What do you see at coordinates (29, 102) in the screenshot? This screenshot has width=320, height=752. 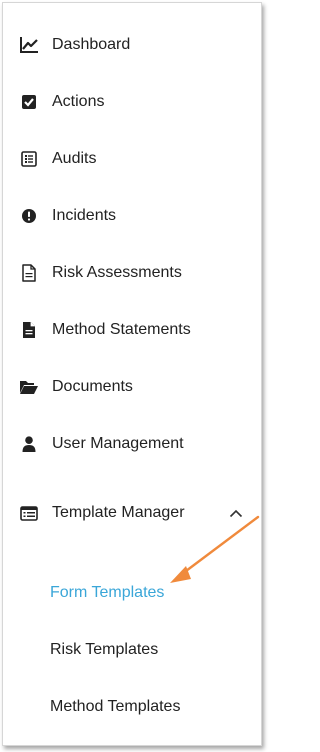 I see `checkbox-icon` at bounding box center [29, 102].